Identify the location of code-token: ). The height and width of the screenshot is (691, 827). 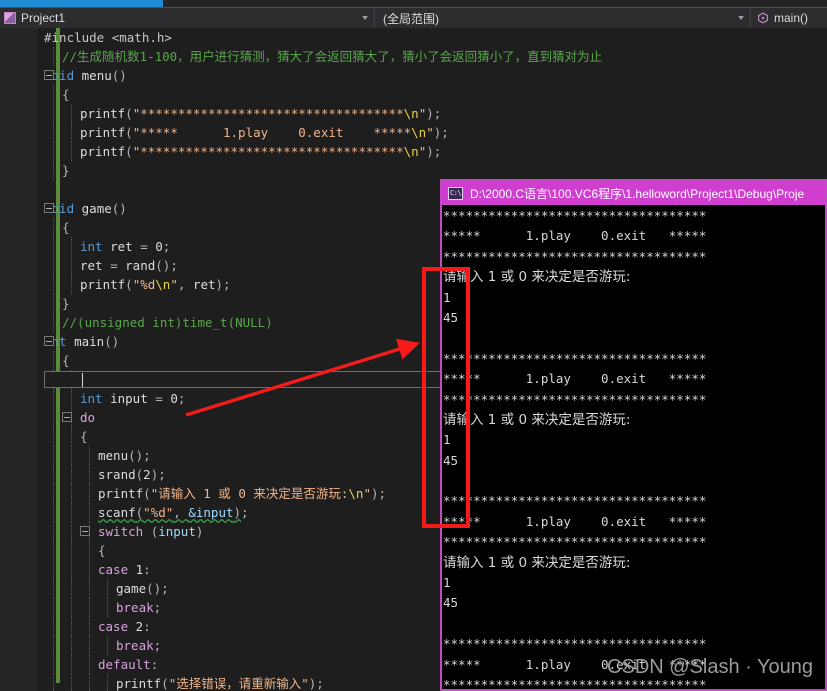
(237, 512).